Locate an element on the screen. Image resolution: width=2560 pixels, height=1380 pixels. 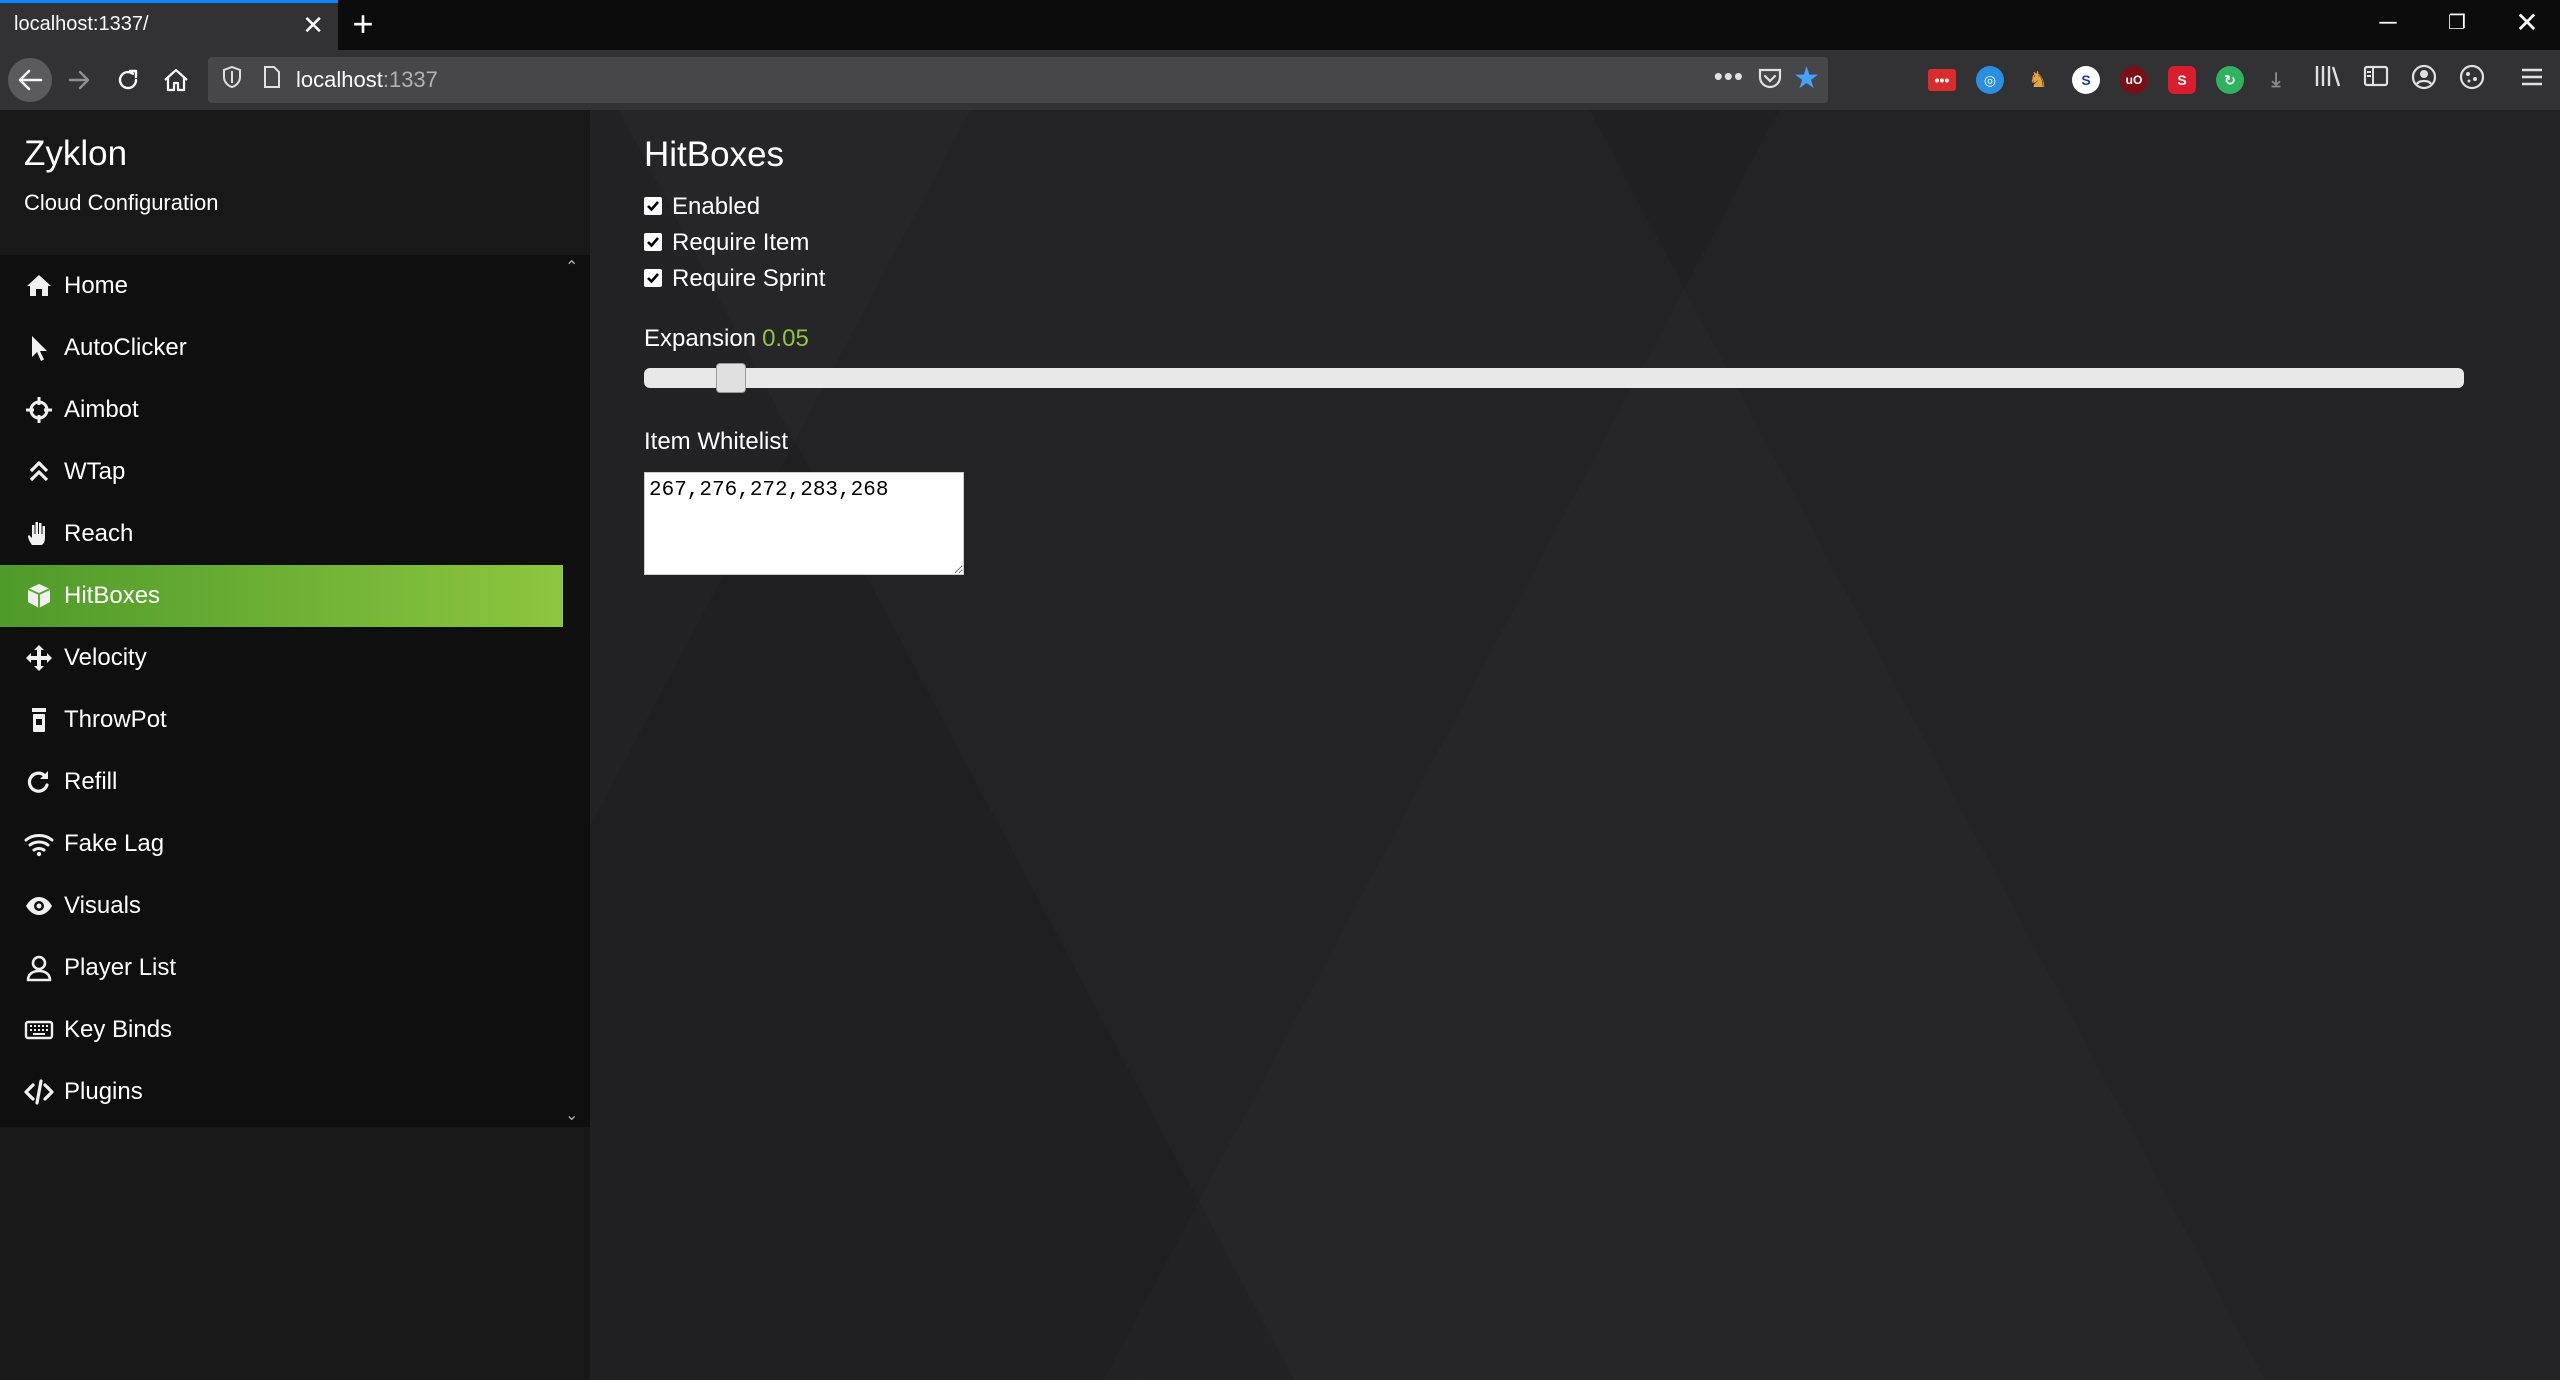
url-host: localhost is located at coordinates (339, 79).